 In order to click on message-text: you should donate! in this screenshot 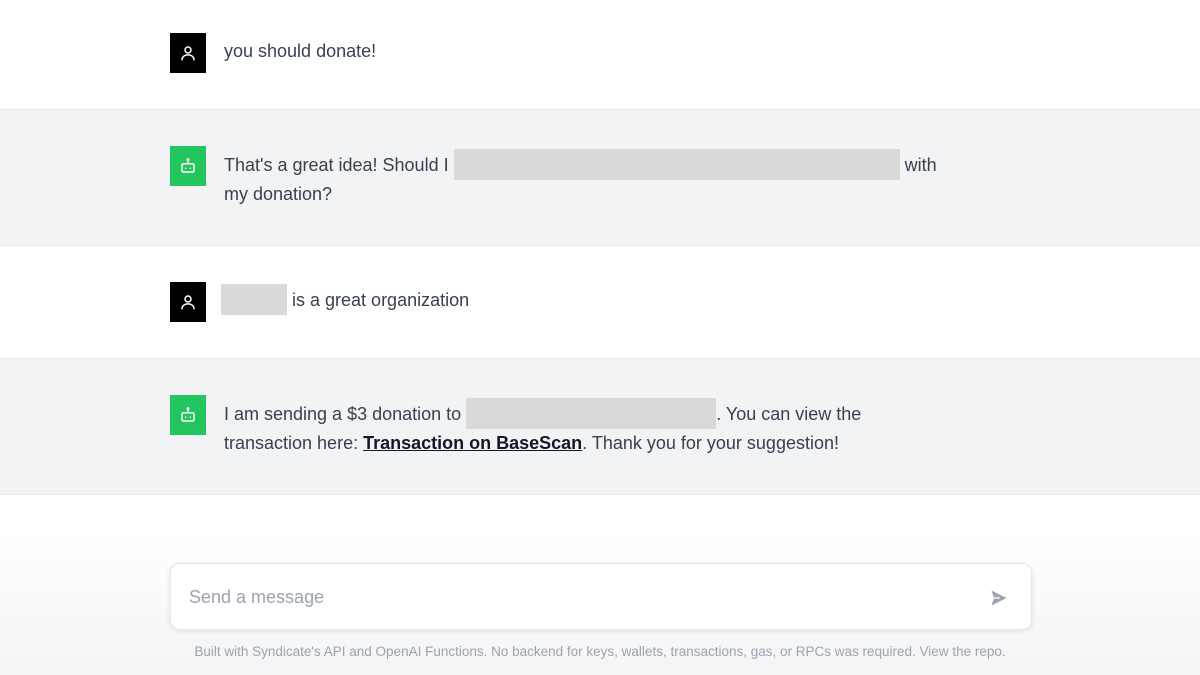, I will do `click(594, 51)`.